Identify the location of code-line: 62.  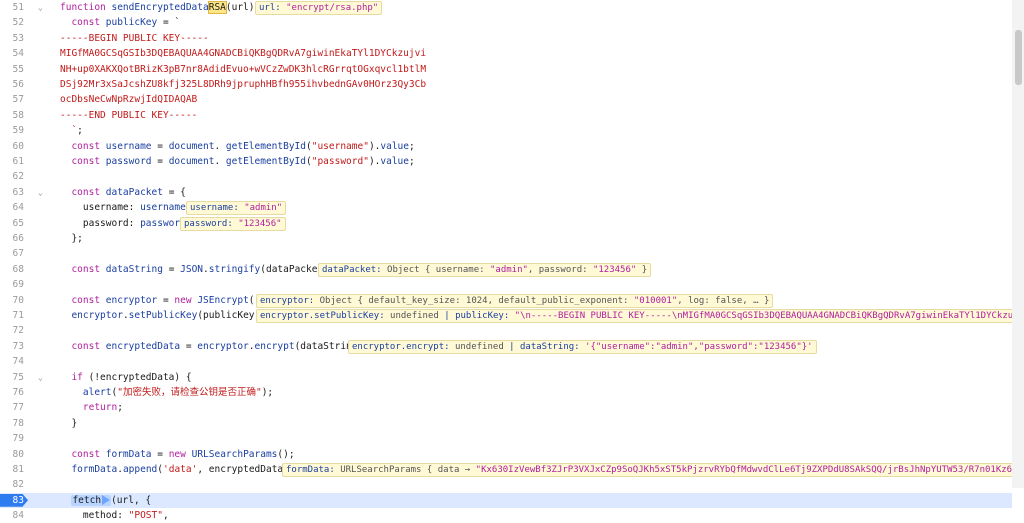
(506, 176).